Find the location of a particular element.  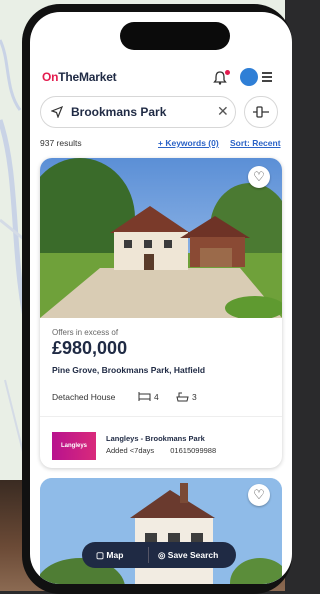

menu-icon is located at coordinates (267, 78).